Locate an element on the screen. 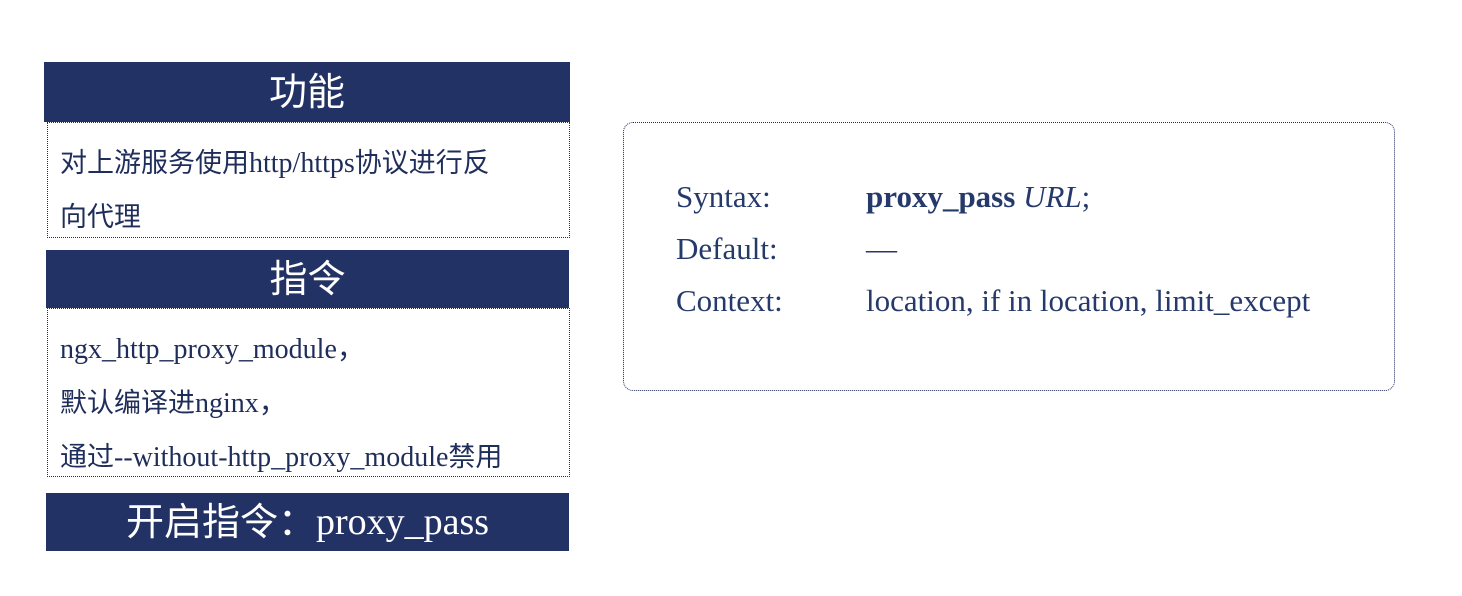  context-value: location, if in location, limit_except is located at coordinates (1088, 300).